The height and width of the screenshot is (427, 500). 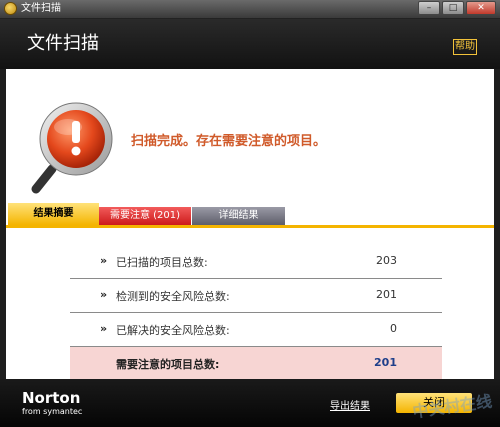 I want to click on norton-logo-subtitle: from symantec, so click(x=52, y=411).